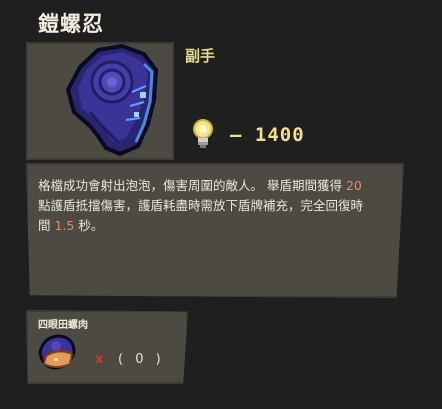 This screenshot has width=442, height=409. Describe the element at coordinates (71, 24) in the screenshot. I see `item-name: 鎧螺忍` at that location.